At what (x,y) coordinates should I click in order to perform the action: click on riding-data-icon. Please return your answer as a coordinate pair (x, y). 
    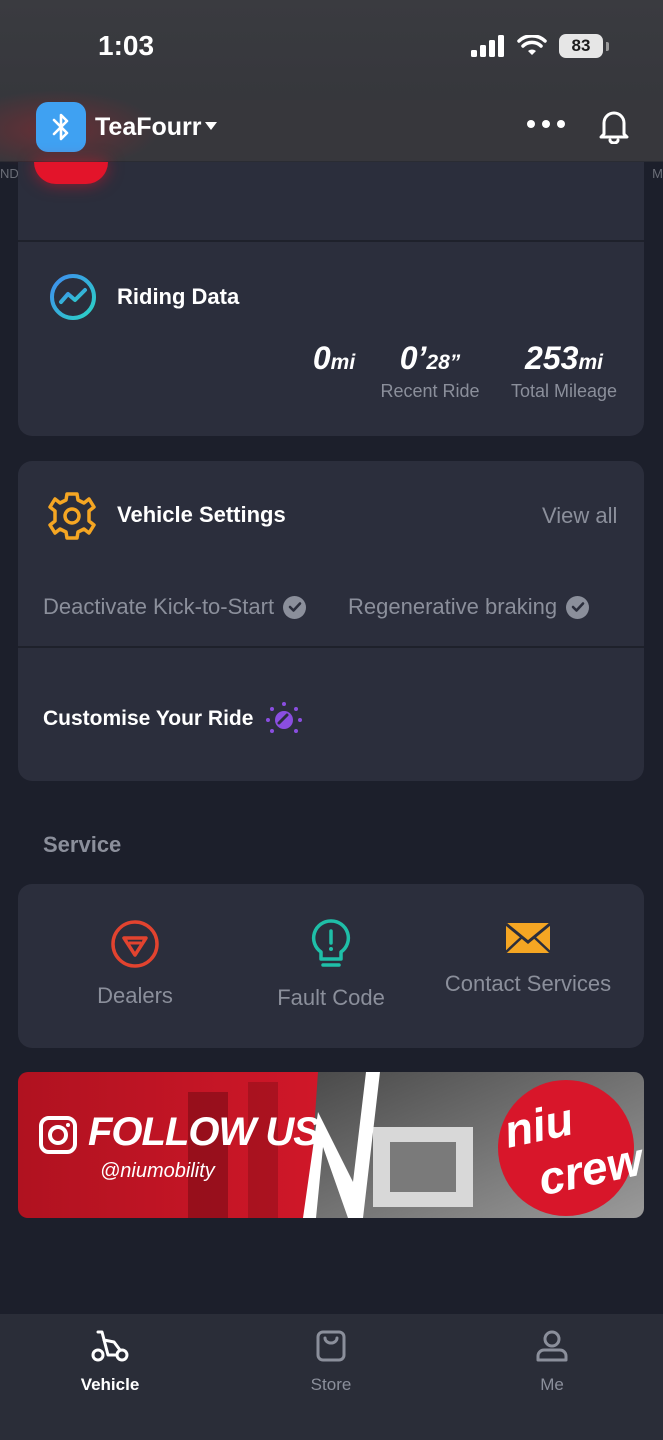
    Looking at the image, I should click on (73, 297).